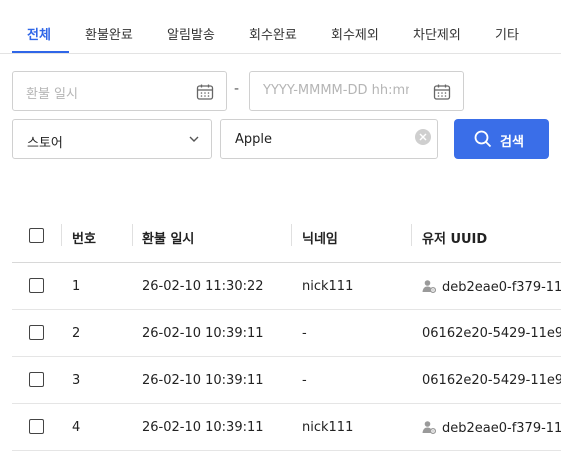 This screenshot has width=561, height=451. Describe the element at coordinates (203, 286) in the screenshot. I see `row-refund-time: 26-02-10 11:30:22` at that location.